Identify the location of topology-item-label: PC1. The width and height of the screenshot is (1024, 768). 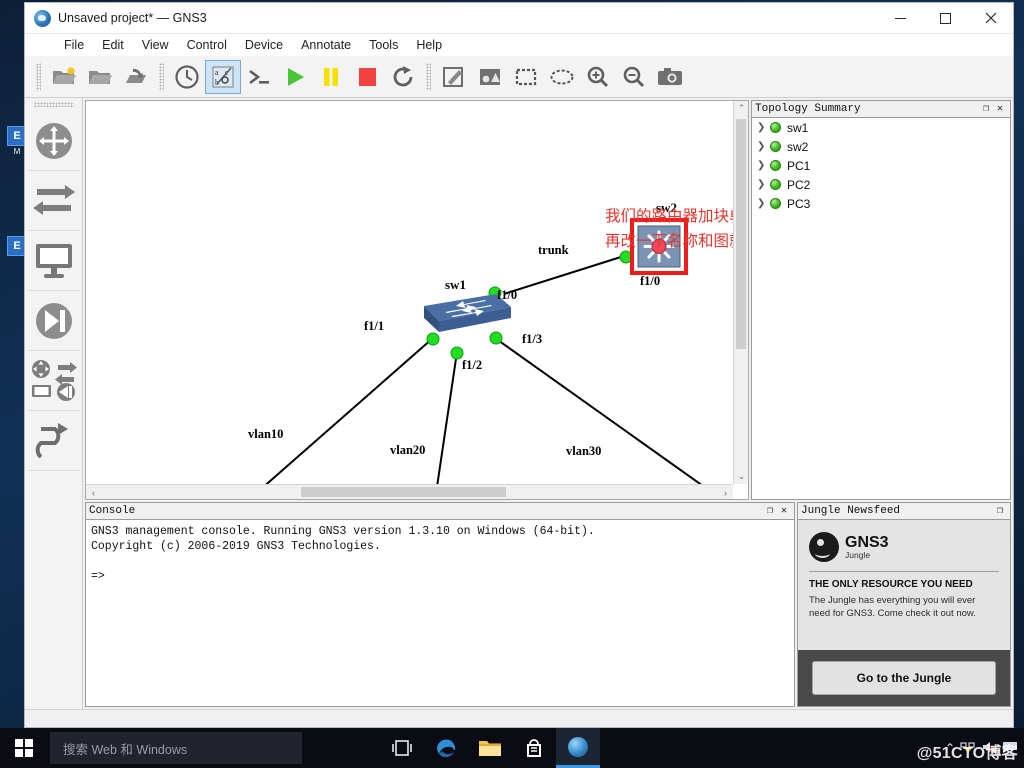
(799, 165).